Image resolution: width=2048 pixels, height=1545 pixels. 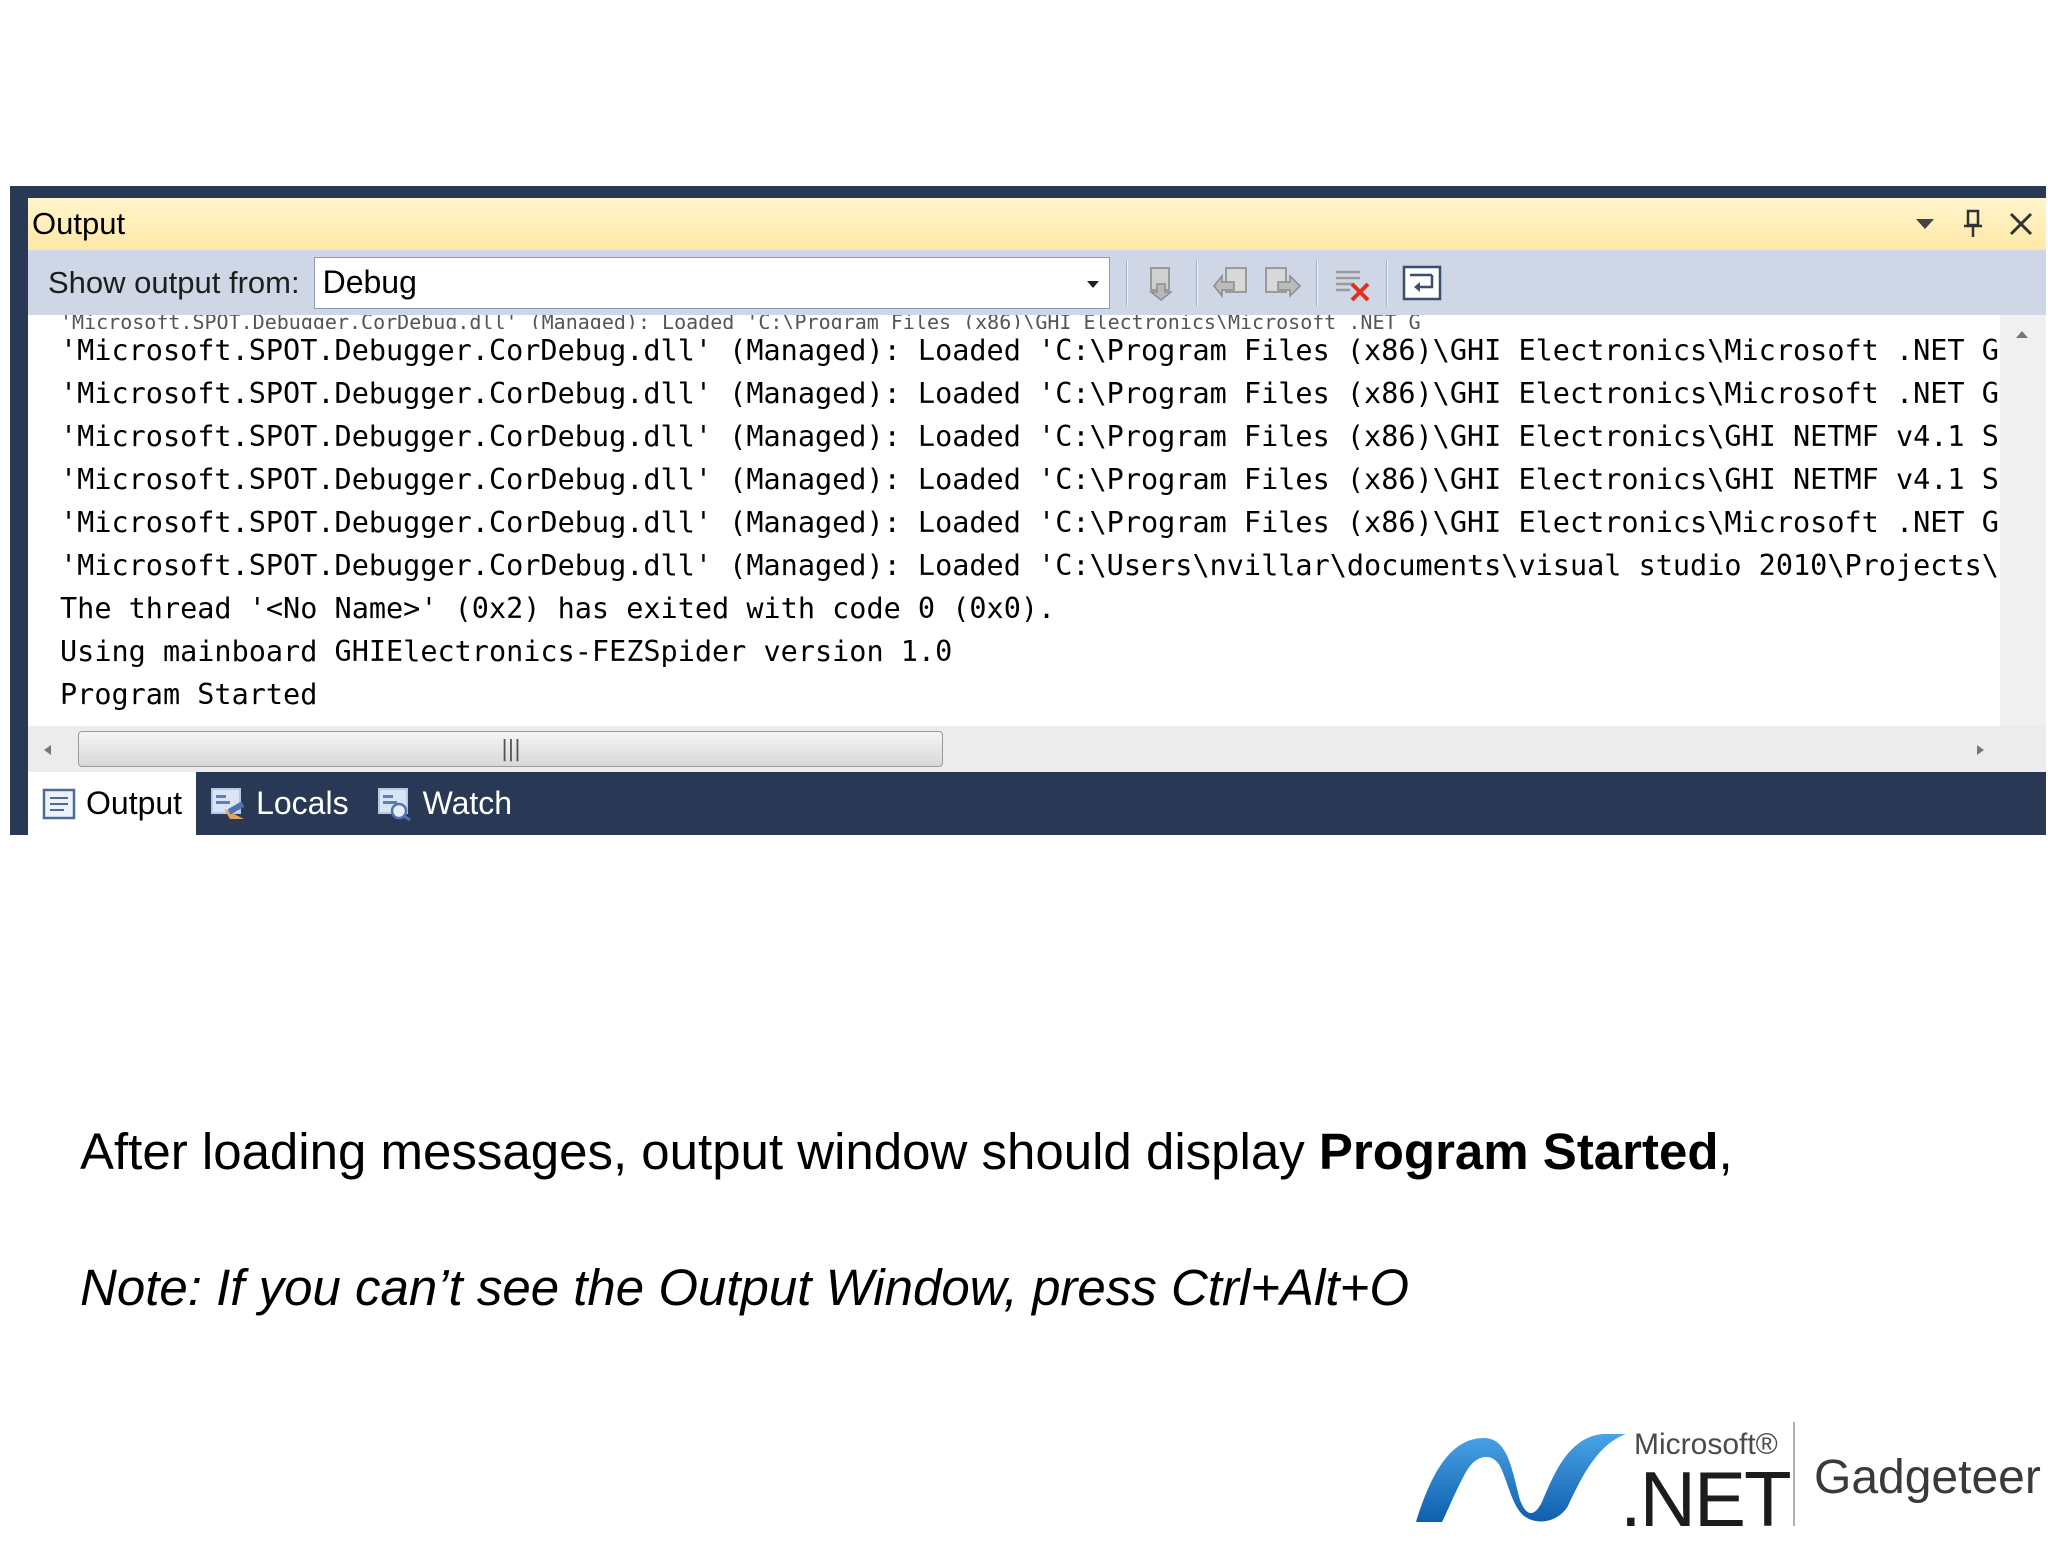 What do you see at coordinates (59, 803) in the screenshot?
I see `output-icon` at bounding box center [59, 803].